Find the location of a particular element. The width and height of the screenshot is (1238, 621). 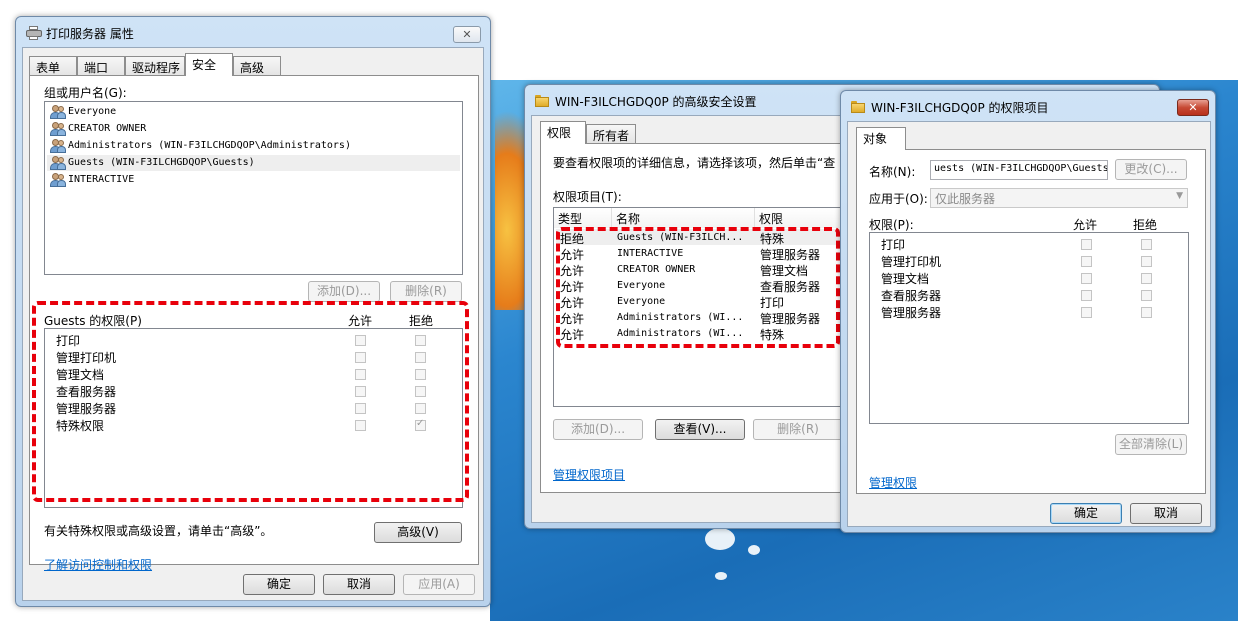

permission-label: 管理打印机 is located at coordinates (911, 262).